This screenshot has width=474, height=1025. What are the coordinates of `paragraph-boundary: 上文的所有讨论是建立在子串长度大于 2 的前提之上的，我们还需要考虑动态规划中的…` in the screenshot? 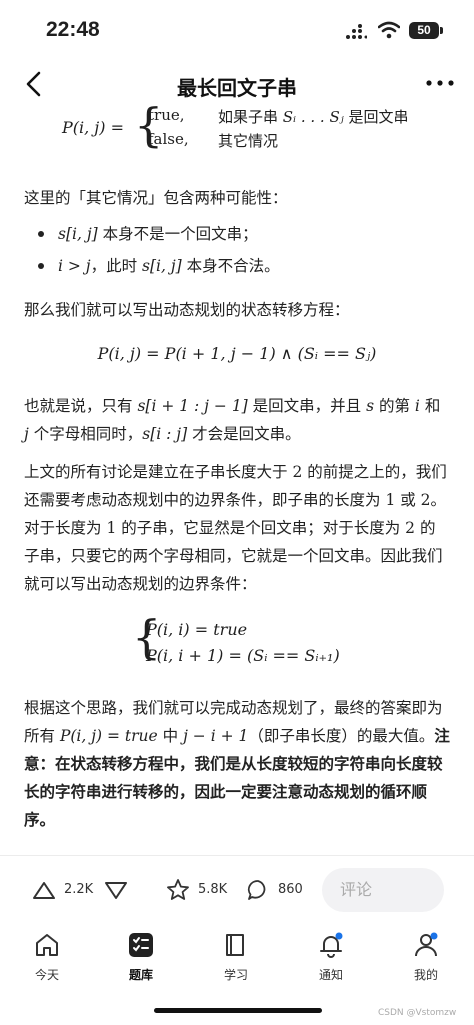 It's located at (235, 528).